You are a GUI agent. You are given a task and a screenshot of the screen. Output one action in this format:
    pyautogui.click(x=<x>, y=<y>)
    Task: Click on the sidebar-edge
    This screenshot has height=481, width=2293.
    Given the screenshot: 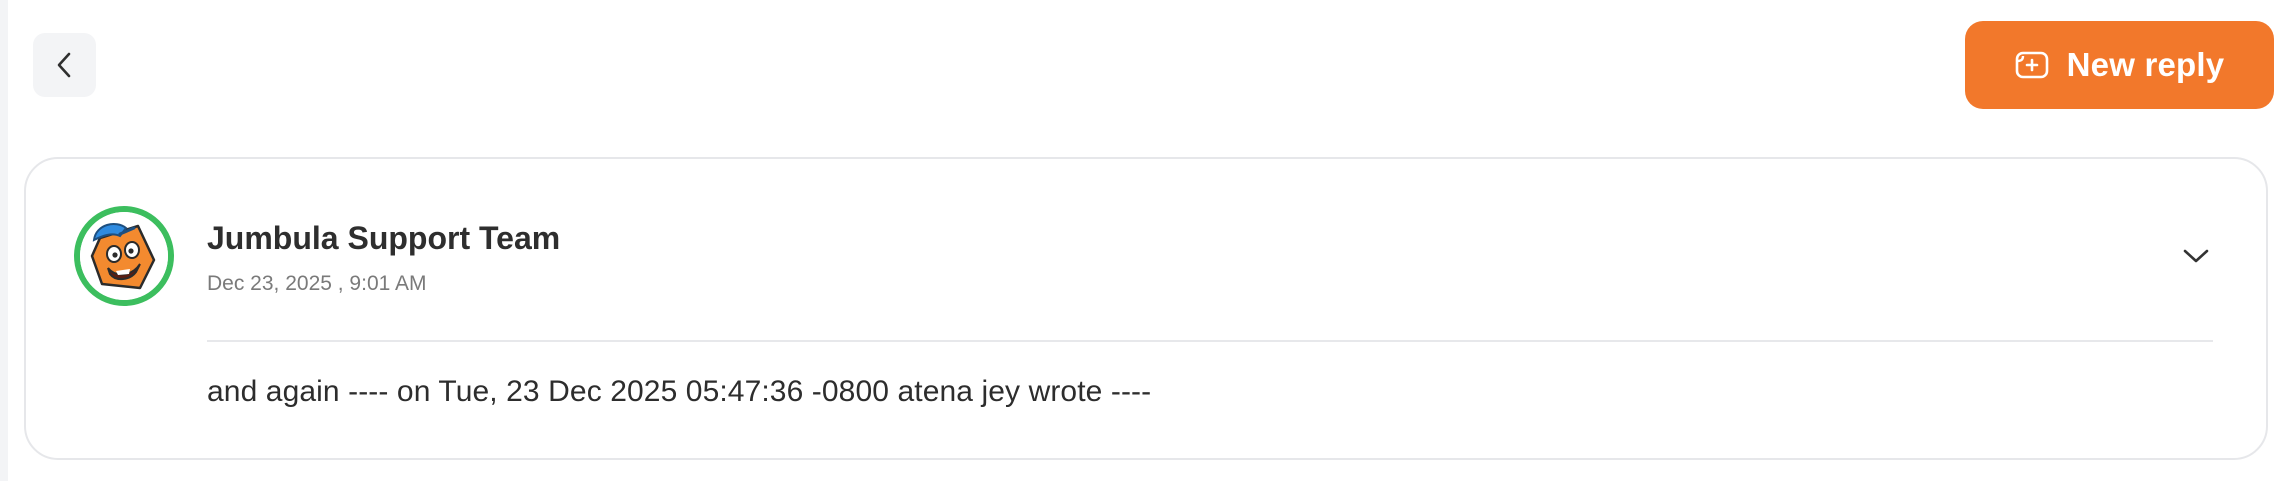 What is the action you would take?
    pyautogui.click(x=4, y=240)
    